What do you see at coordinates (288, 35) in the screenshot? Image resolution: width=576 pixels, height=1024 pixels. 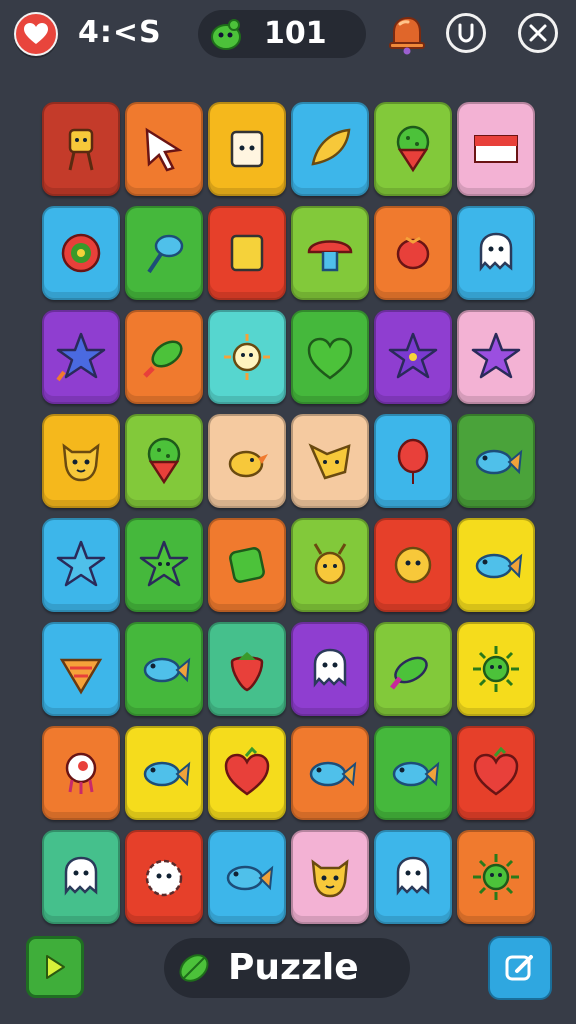 I see `top-bar: 4:<S 101` at bounding box center [288, 35].